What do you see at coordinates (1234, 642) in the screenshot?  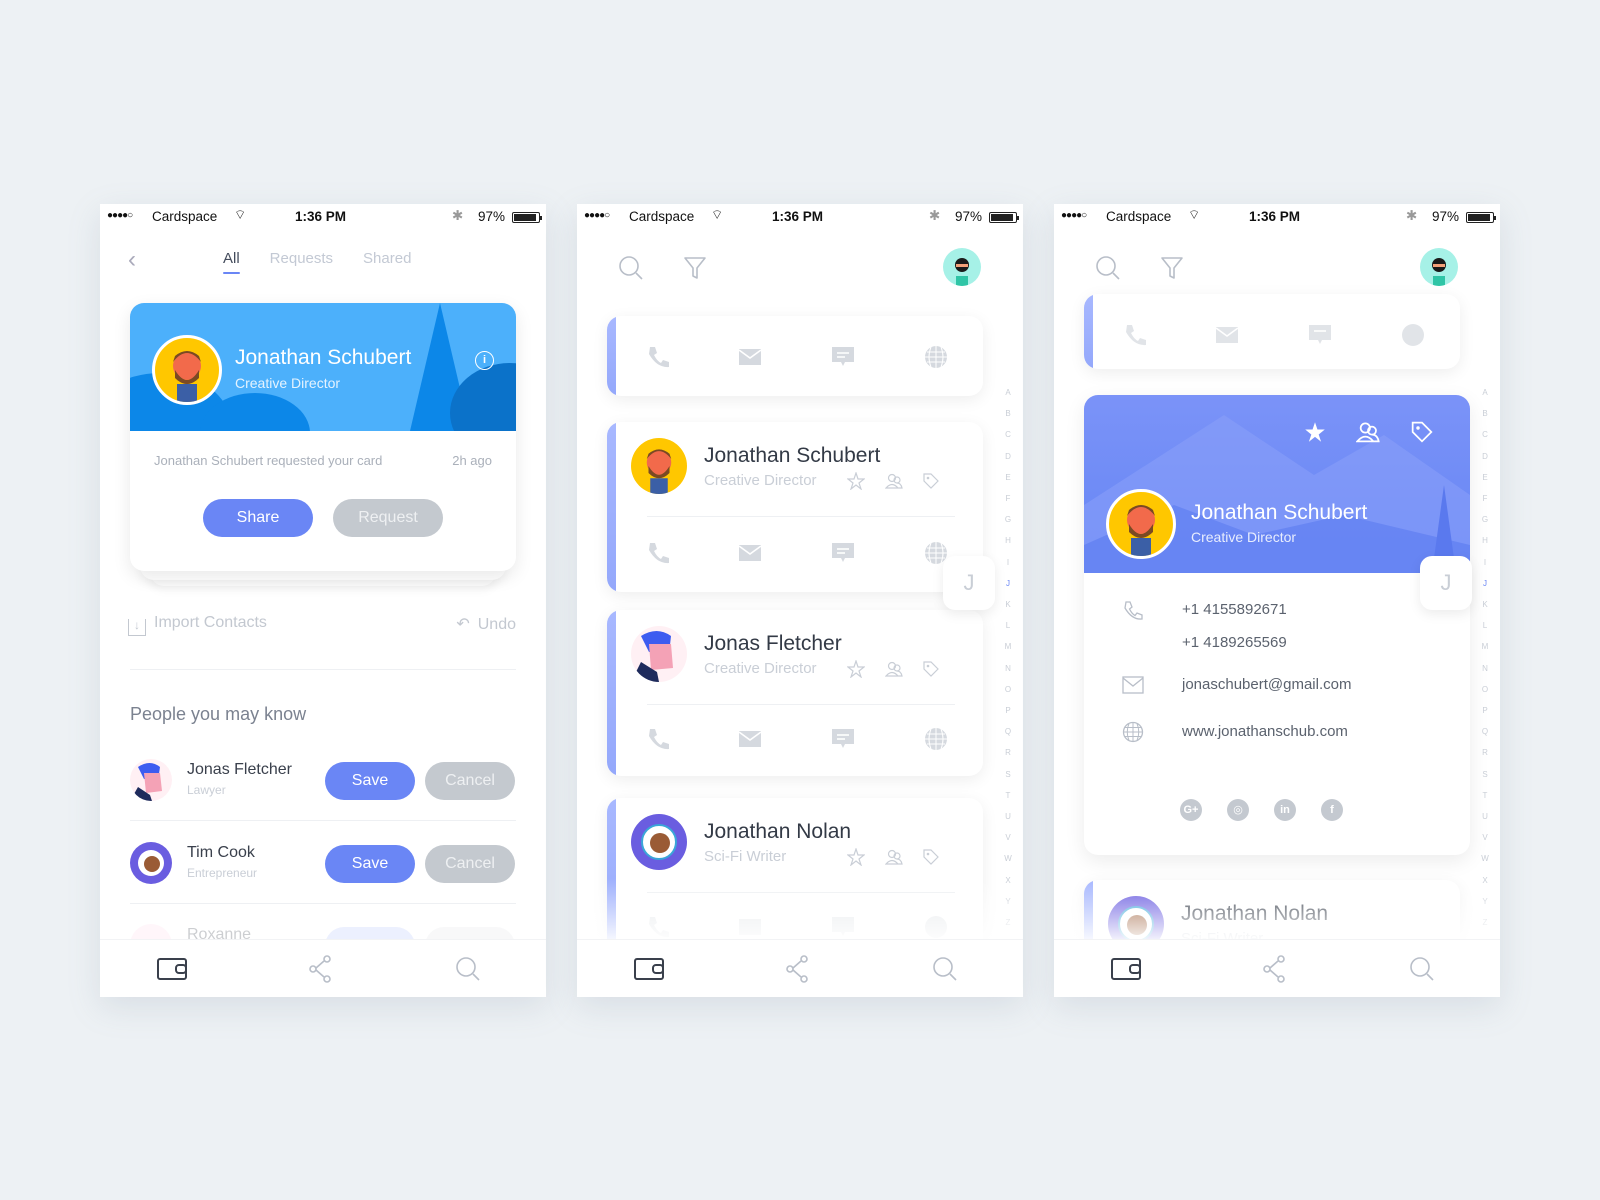 I see `phone-number-secondary: +1 4189265569` at bounding box center [1234, 642].